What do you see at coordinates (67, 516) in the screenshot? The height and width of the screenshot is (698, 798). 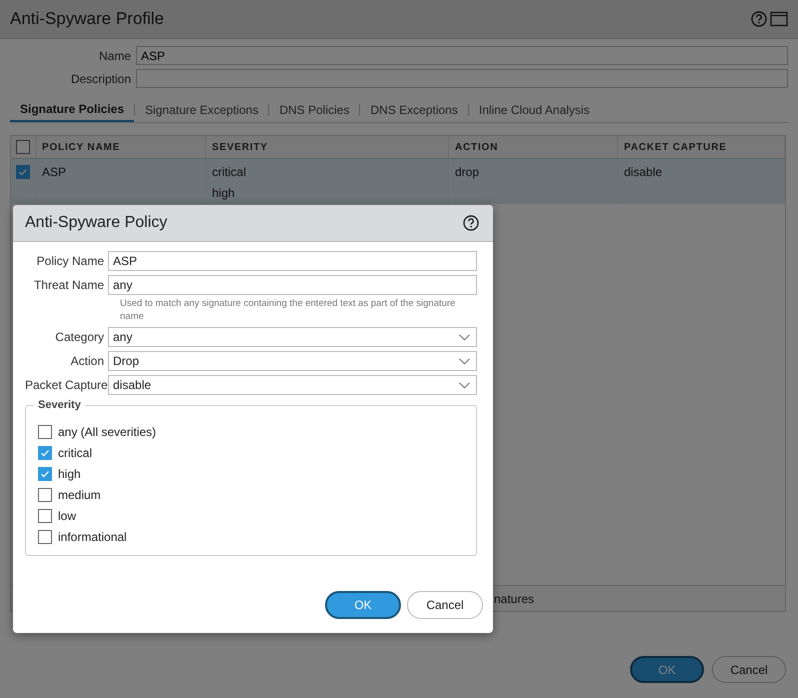 I see `checkbox-label: low` at bounding box center [67, 516].